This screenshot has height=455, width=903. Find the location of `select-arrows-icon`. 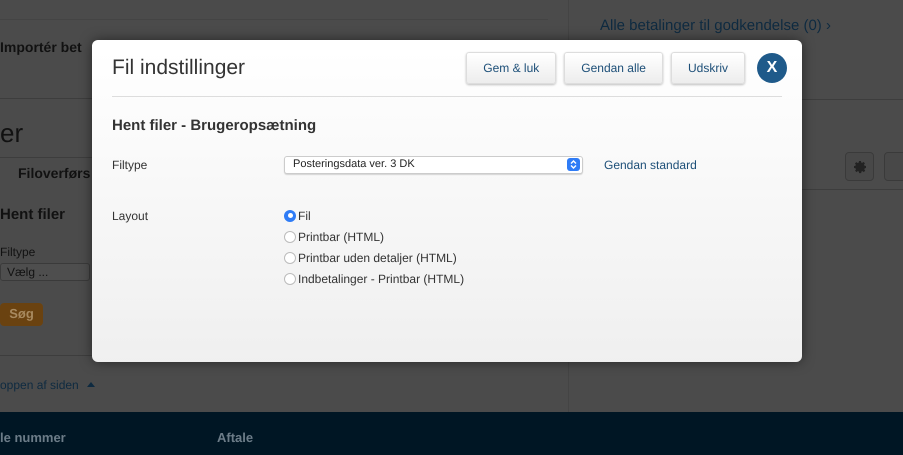

select-arrows-icon is located at coordinates (573, 164).